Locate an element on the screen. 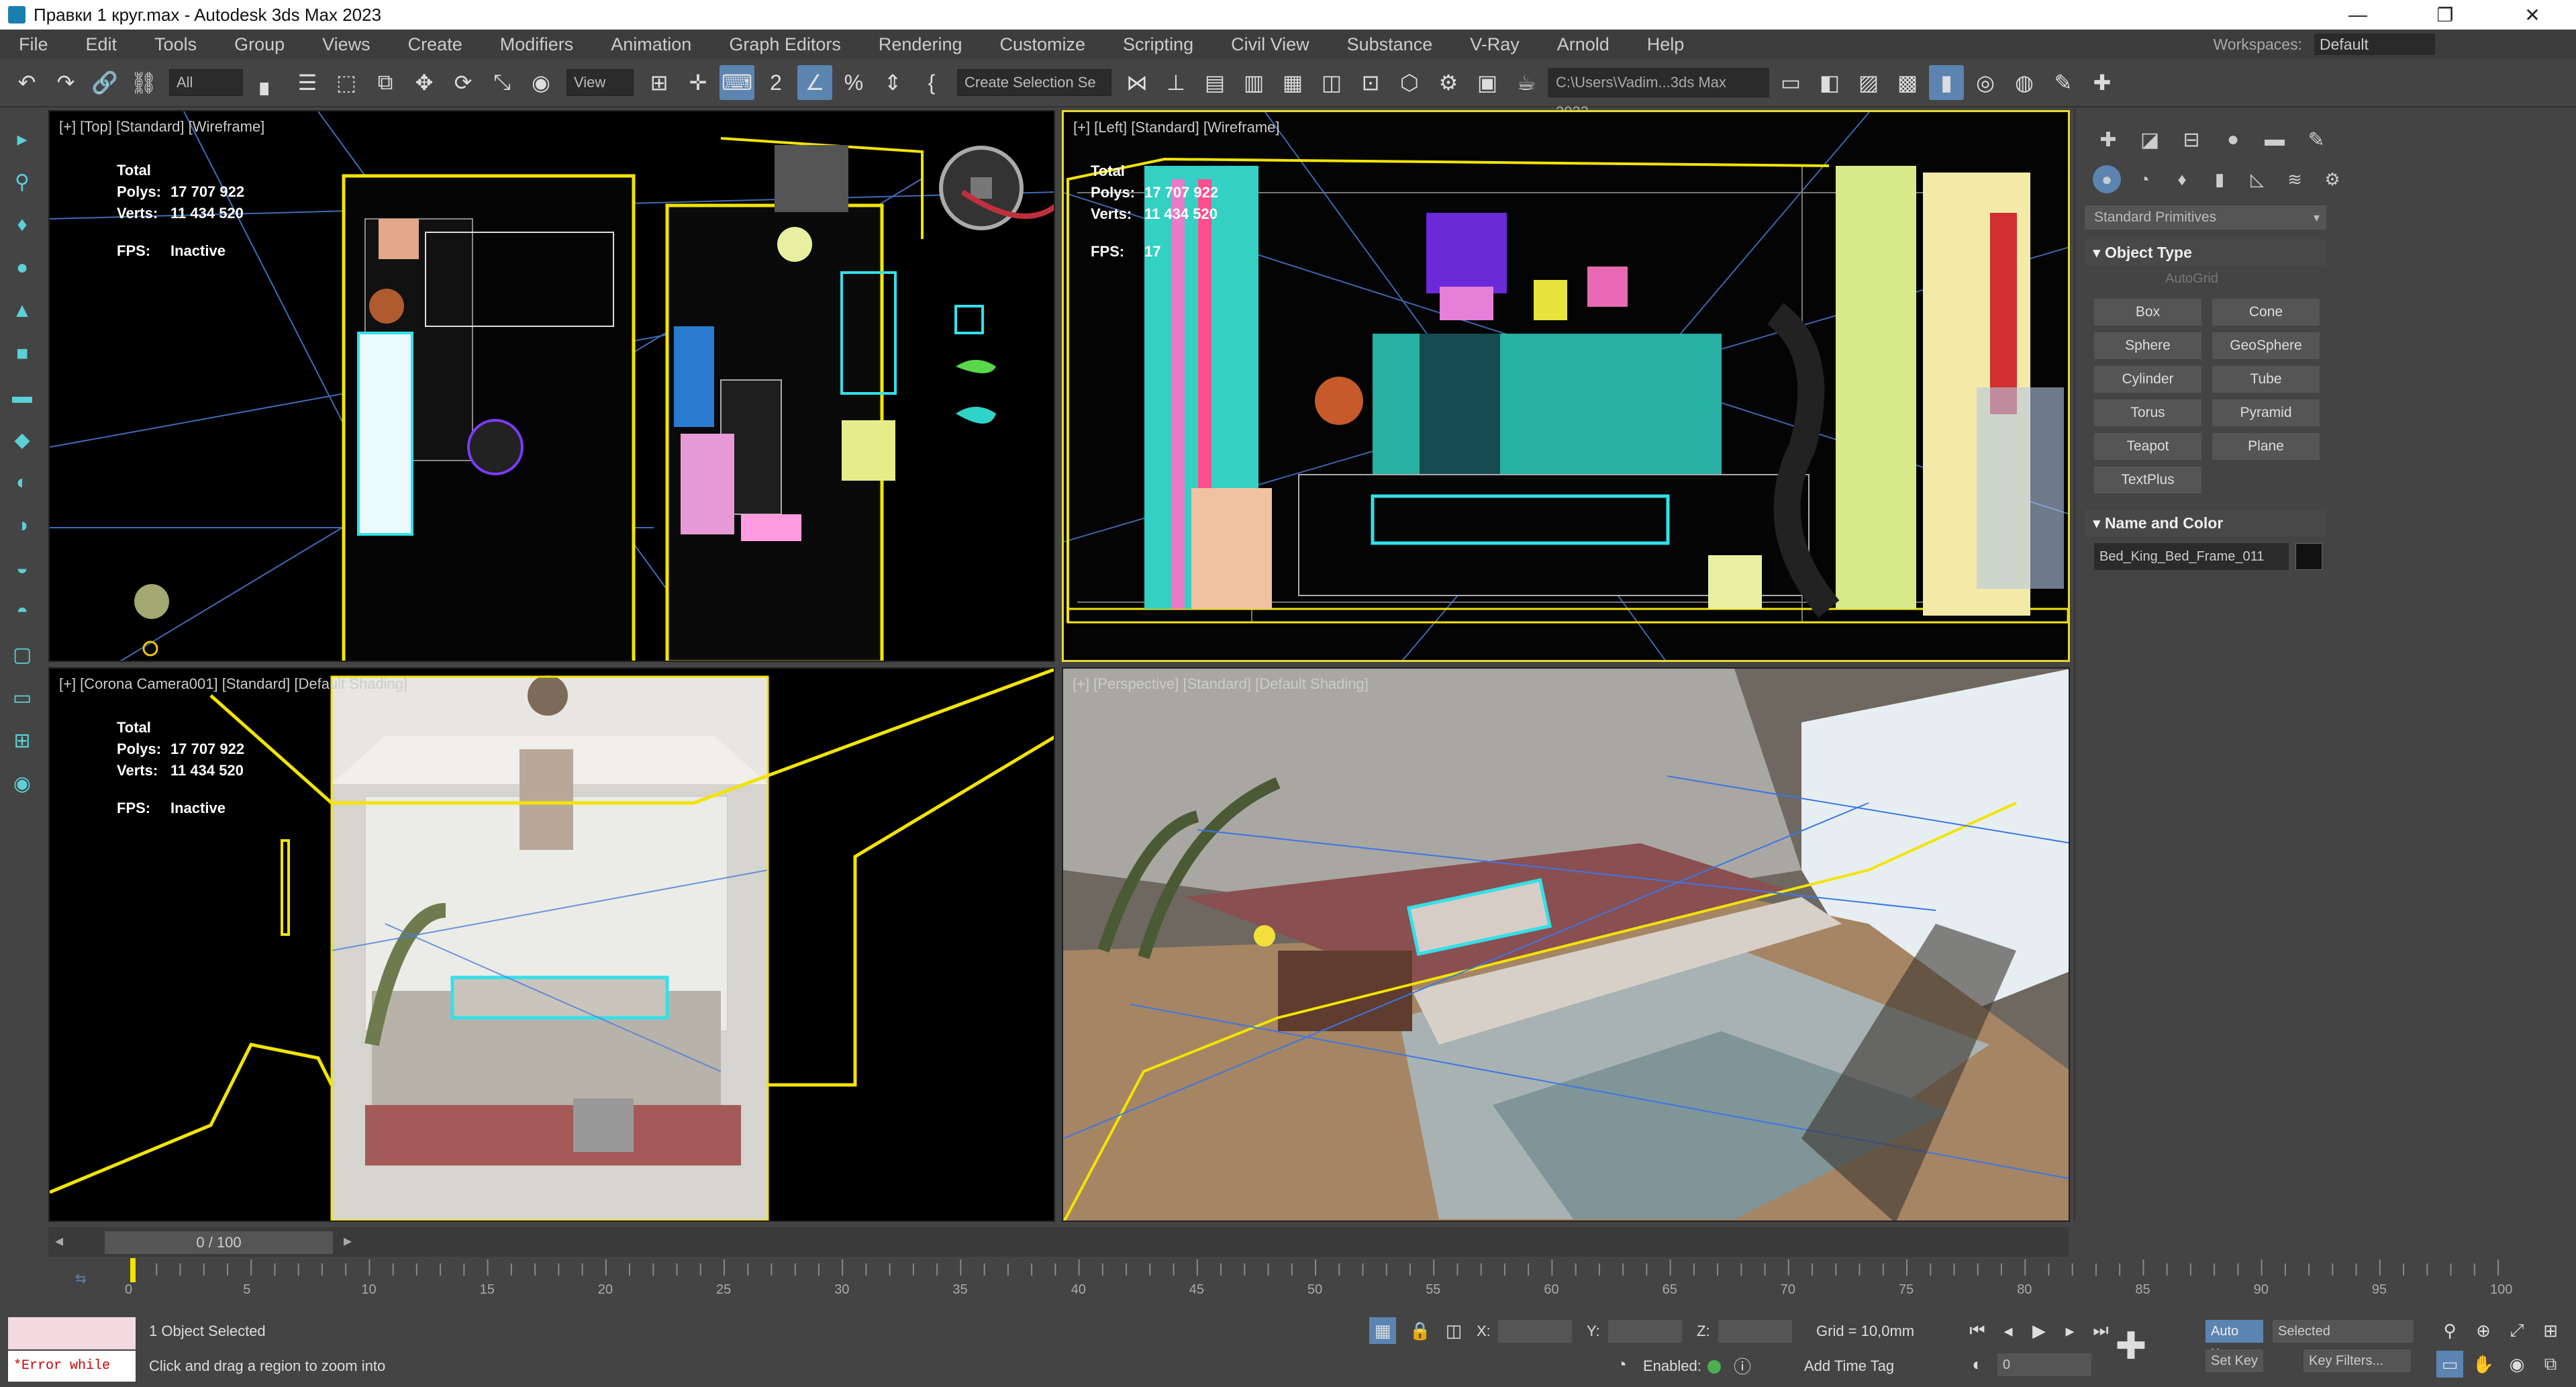 This screenshot has height=1387, width=2576. y-coord-field is located at coordinates (1645, 1331).